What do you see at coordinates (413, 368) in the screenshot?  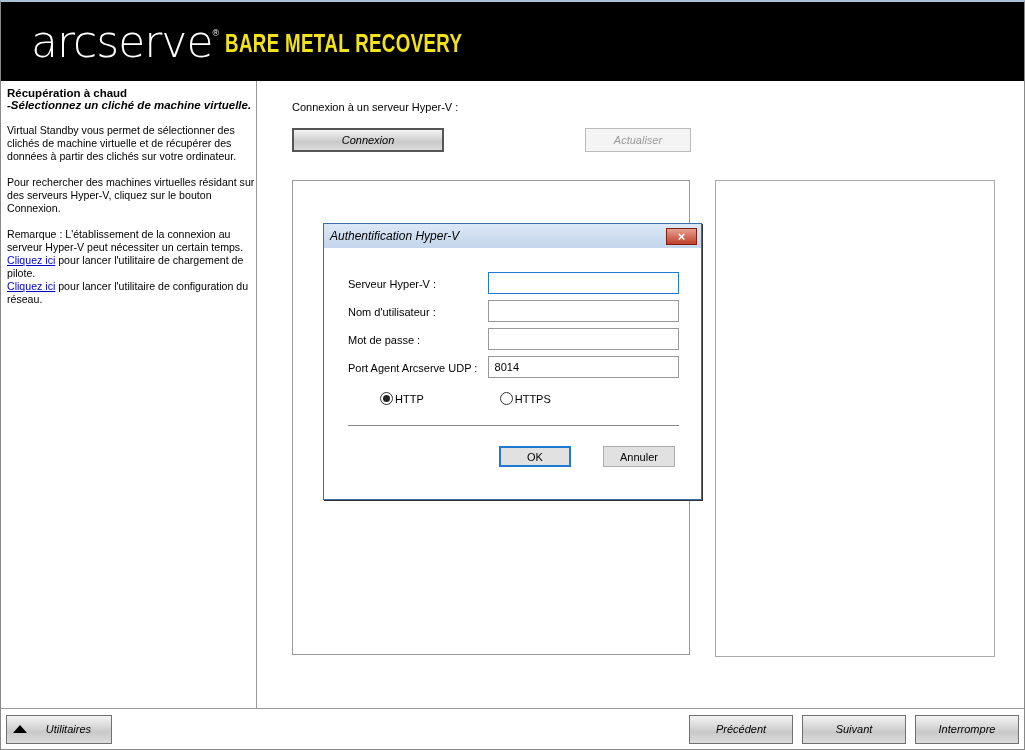 I see `field-label: Port Agent Arcserve UDP :` at bounding box center [413, 368].